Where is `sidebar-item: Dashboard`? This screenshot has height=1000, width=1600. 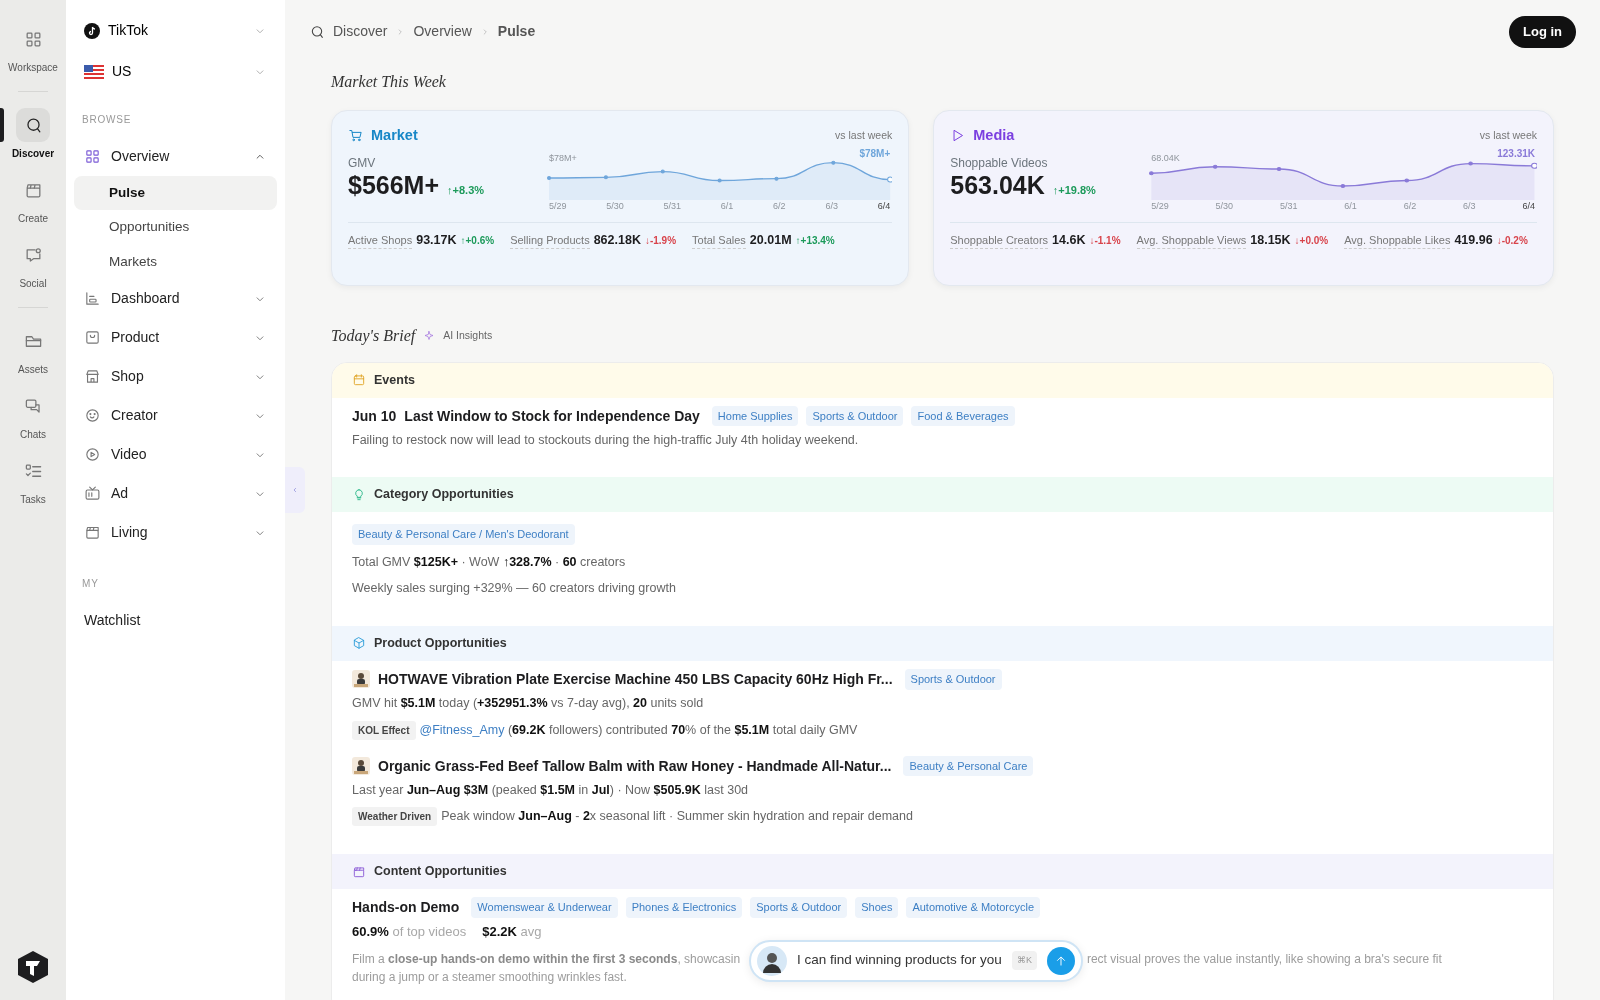 sidebar-item: Dashboard is located at coordinates (175, 298).